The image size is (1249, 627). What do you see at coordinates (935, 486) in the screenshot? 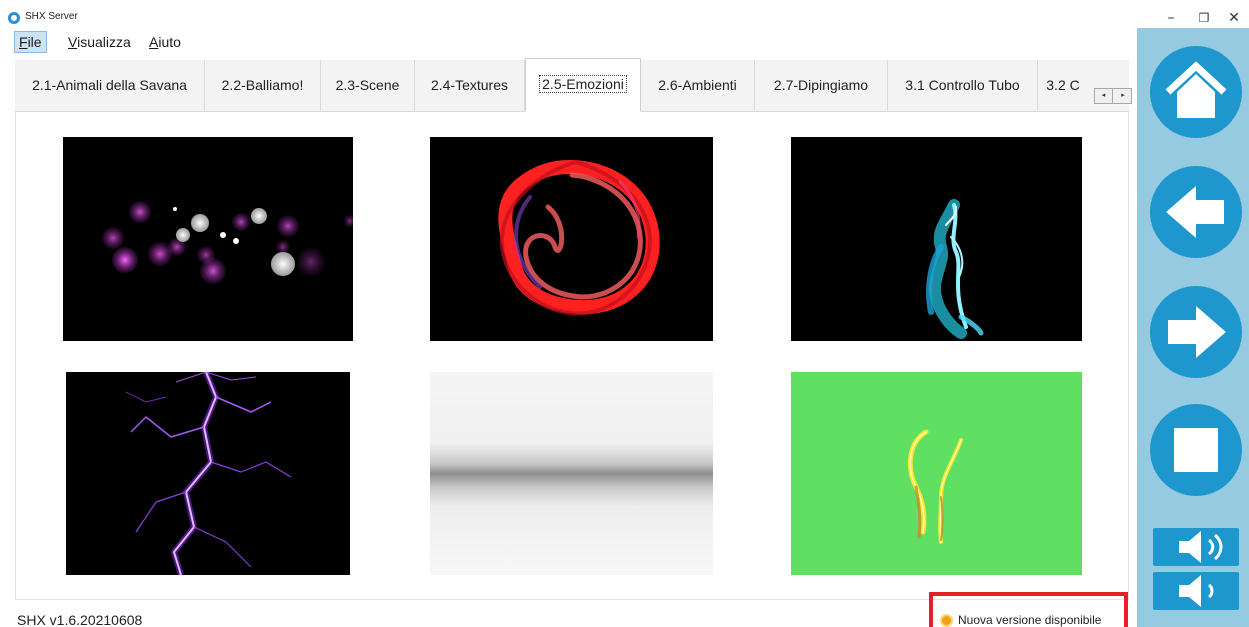
I see `yellow-strokes-image` at bounding box center [935, 486].